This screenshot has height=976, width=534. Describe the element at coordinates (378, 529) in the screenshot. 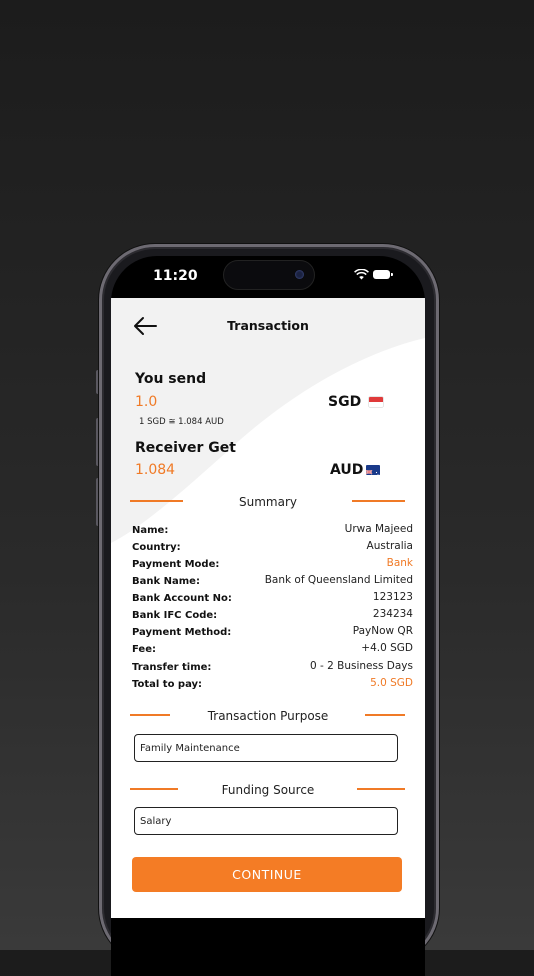

I see `summary-row-value: Urwa Majeed` at that location.